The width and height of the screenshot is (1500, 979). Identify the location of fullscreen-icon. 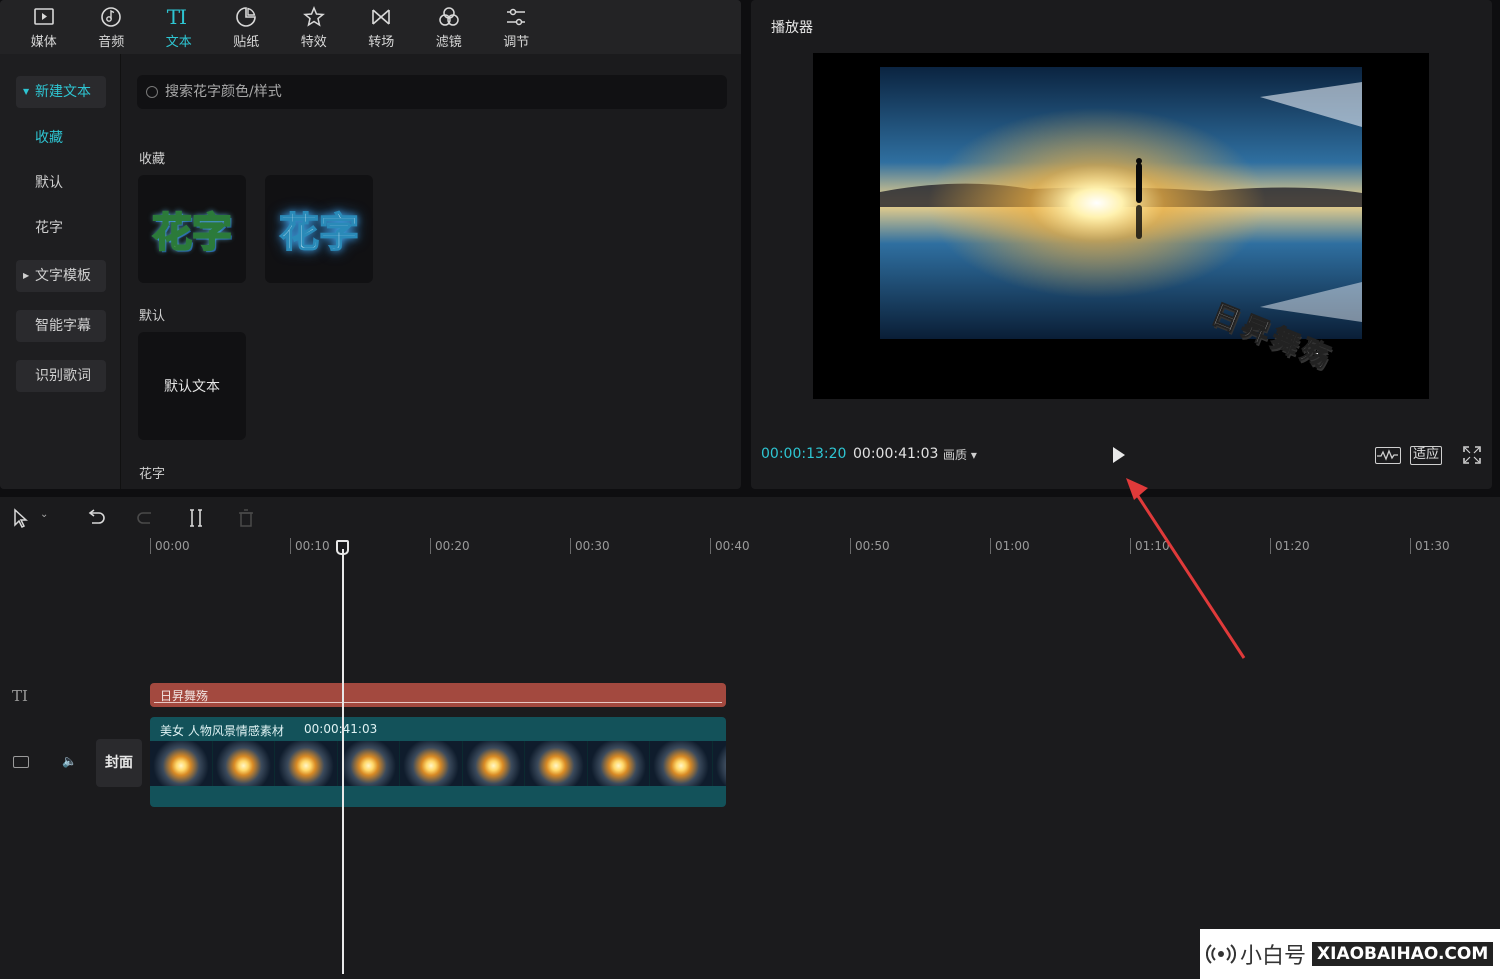
(1472, 455).